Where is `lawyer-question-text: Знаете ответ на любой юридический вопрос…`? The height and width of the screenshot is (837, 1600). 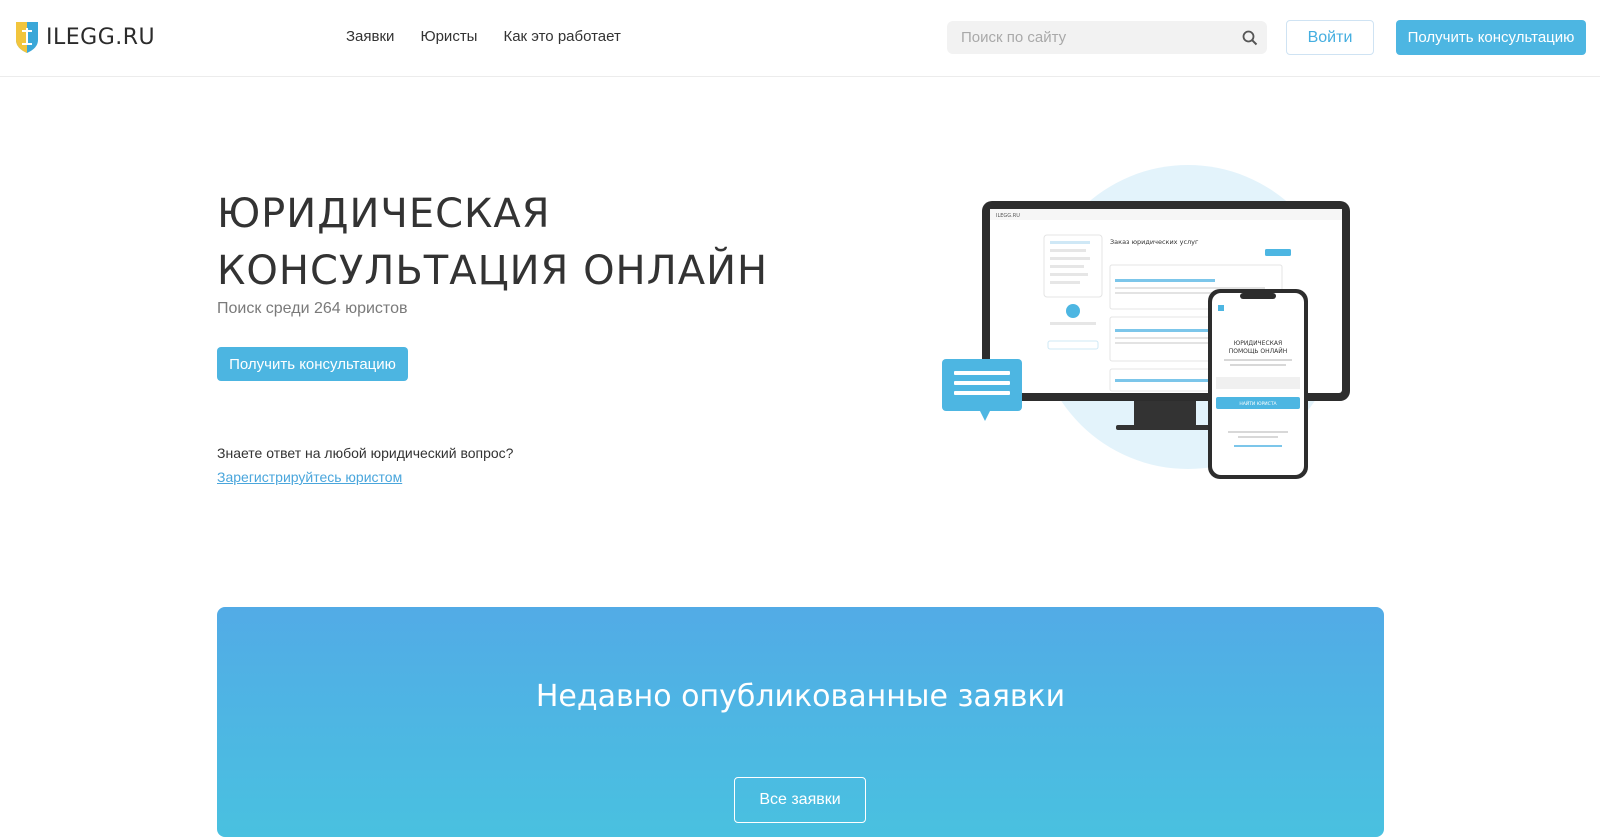 lawyer-question-text: Знаете ответ на любой юридический вопрос… is located at coordinates (365, 453).